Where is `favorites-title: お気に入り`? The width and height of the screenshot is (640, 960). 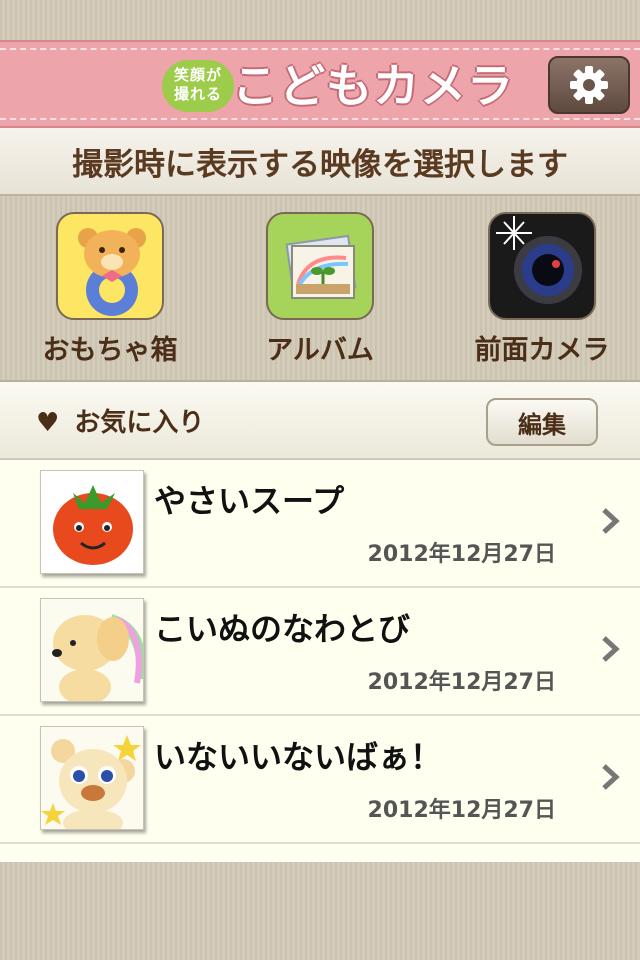
favorites-title: お気に入り is located at coordinates (139, 423).